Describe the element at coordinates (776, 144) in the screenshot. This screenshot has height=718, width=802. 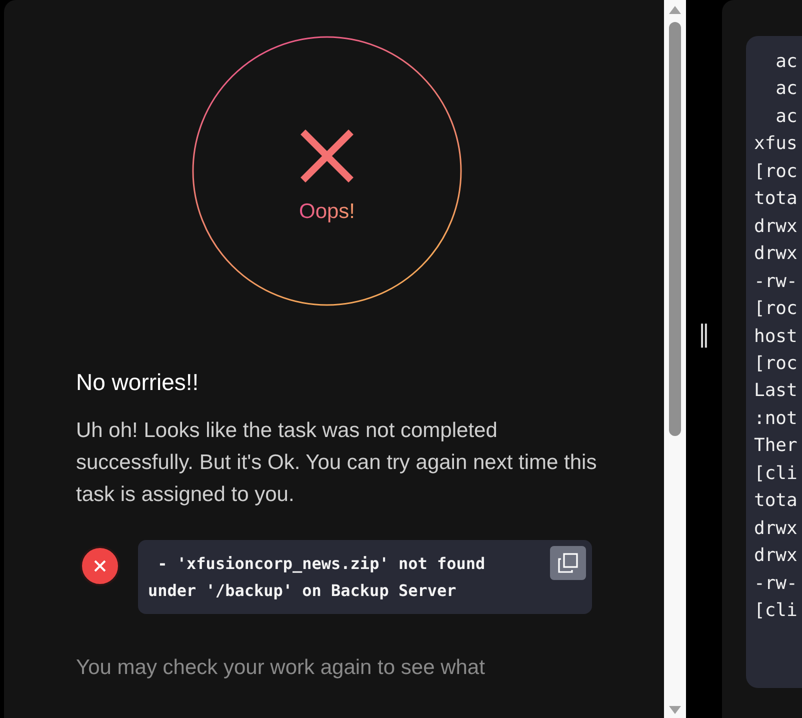
I see `terminal-line: xfus` at that location.